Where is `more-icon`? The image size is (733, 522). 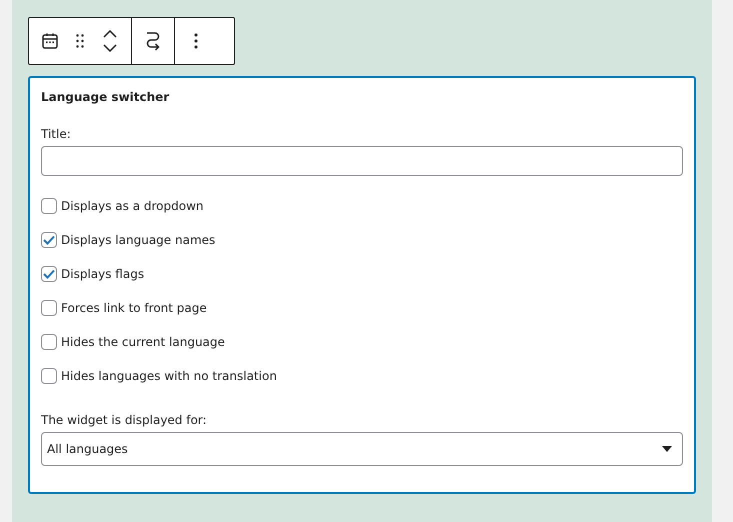
more-icon is located at coordinates (196, 41).